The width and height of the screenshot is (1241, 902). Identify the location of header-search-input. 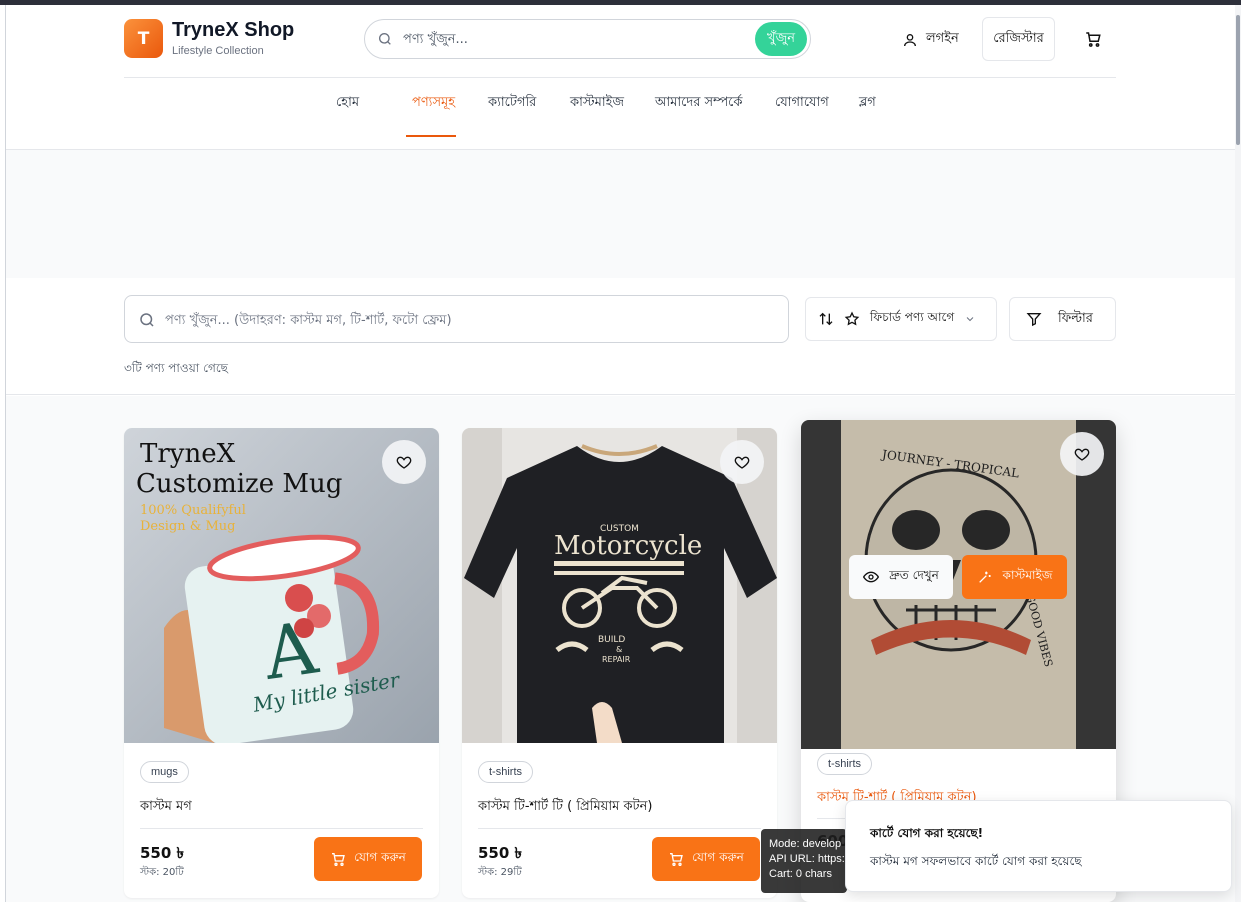
(573, 39).